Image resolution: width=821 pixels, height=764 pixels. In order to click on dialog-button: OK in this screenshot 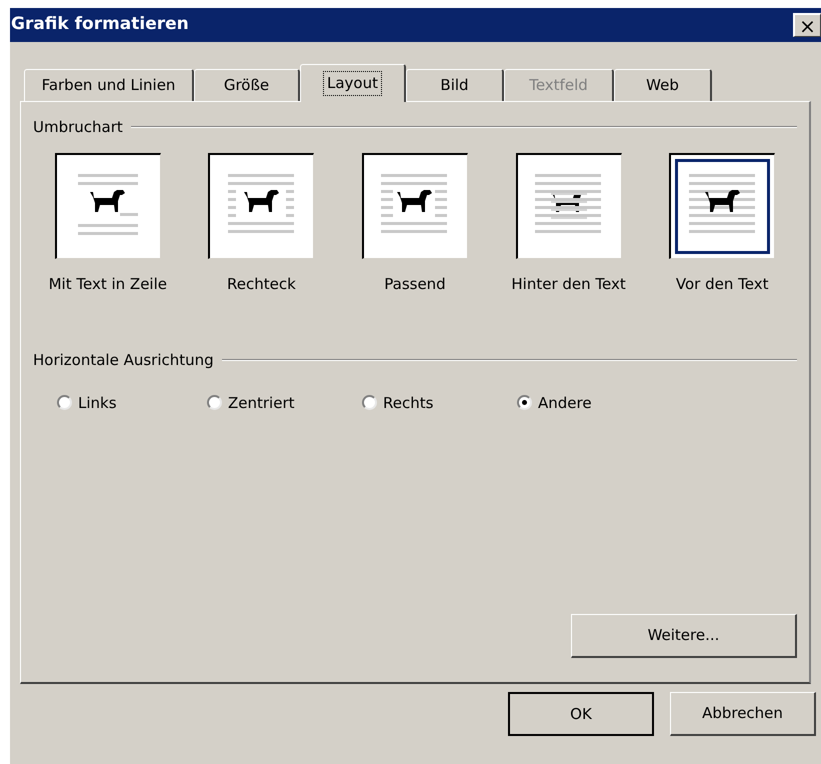, I will do `click(581, 714)`.